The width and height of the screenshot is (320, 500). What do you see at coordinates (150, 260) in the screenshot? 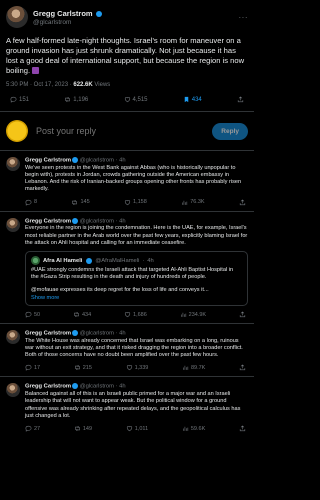
I see `quote-age: 4h` at bounding box center [150, 260].